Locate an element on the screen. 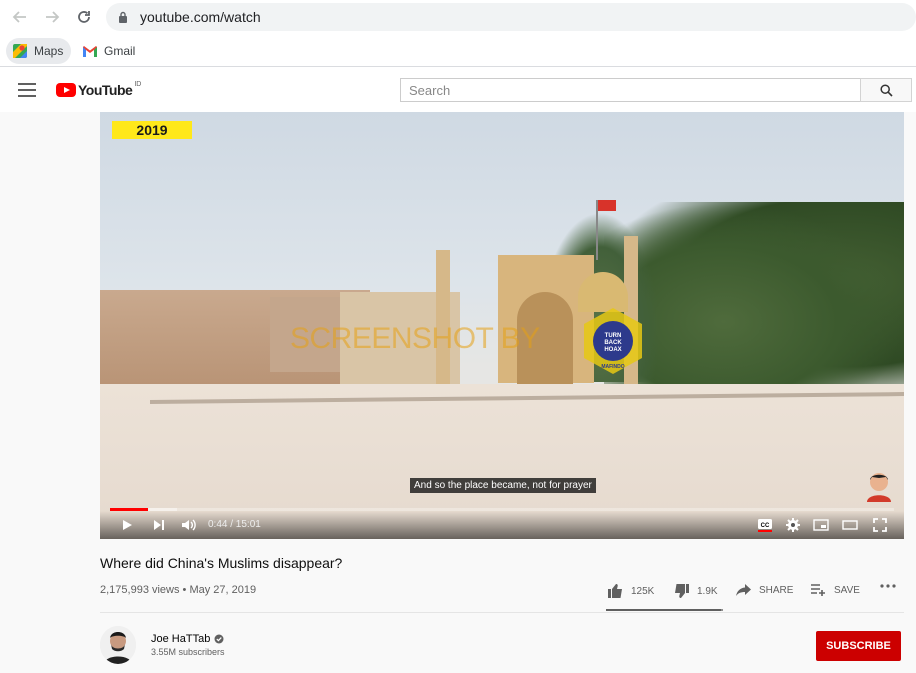 This screenshot has width=916, height=673. menu-icon is located at coordinates (27, 90).